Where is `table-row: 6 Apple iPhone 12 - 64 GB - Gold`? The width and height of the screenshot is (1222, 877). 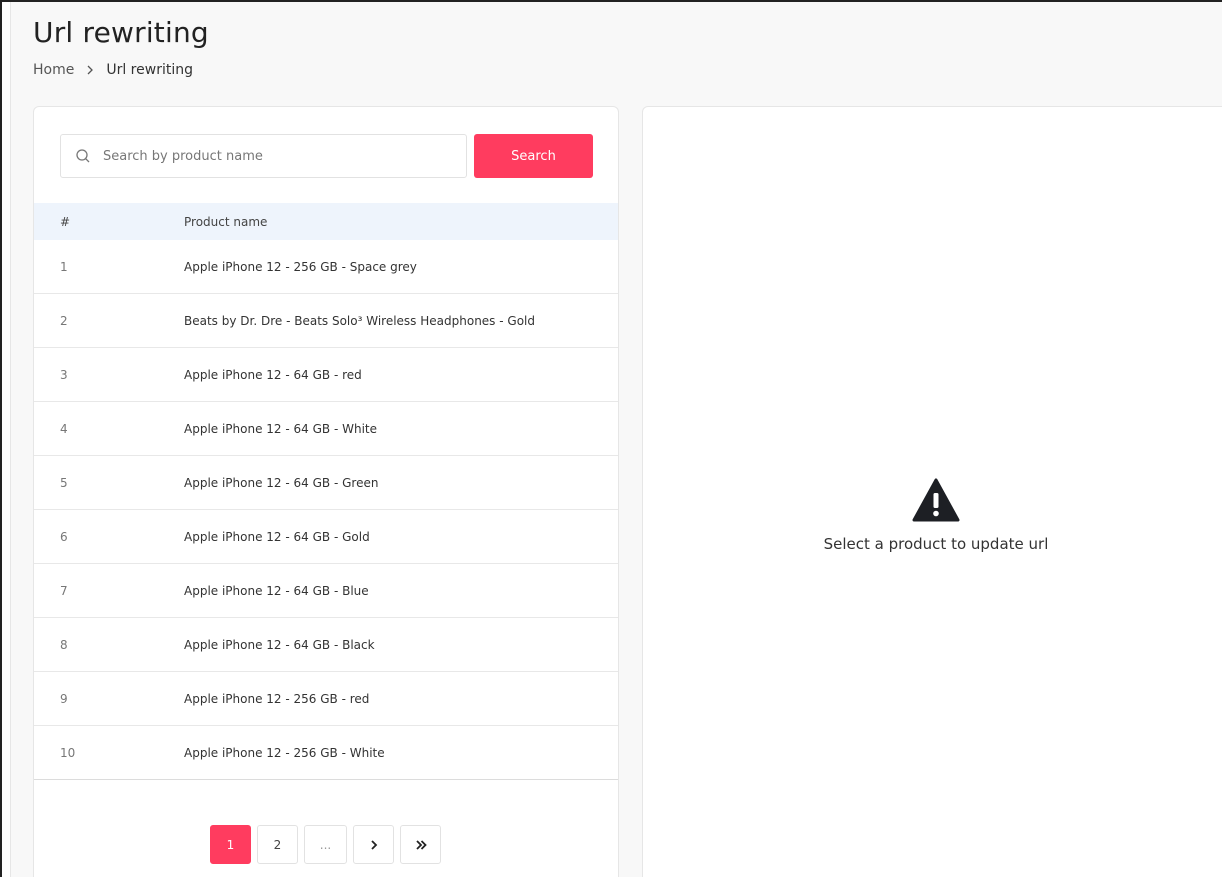
table-row: 6 Apple iPhone 12 - 64 GB - Gold is located at coordinates (326, 537).